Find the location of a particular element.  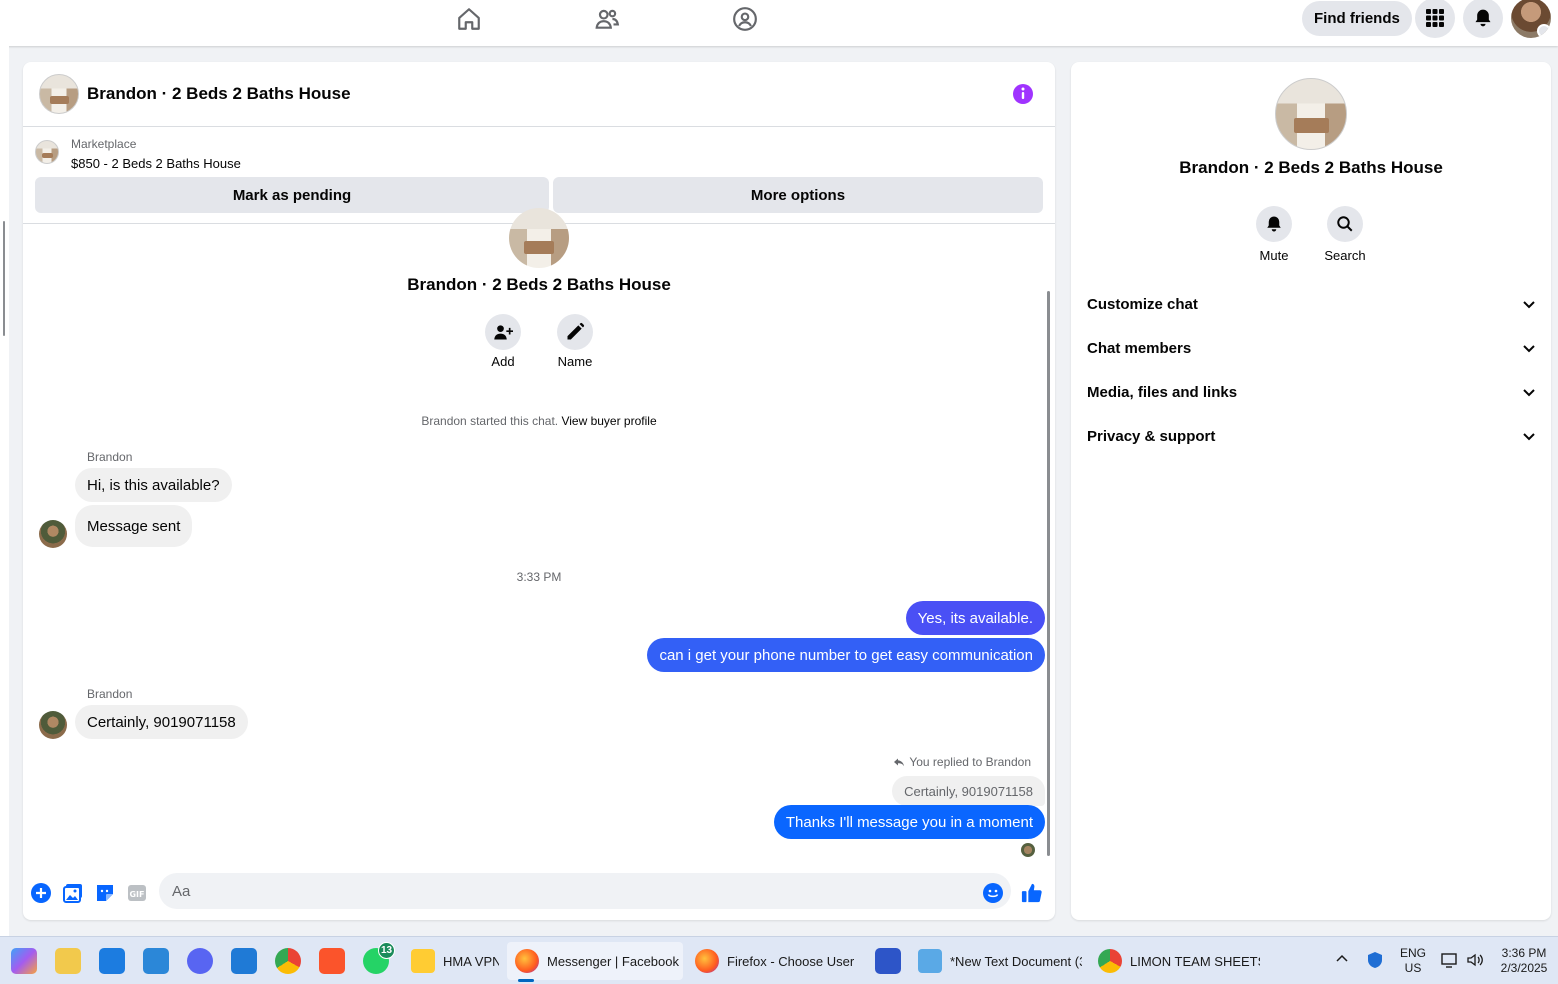

photo-icon is located at coordinates (73, 893).